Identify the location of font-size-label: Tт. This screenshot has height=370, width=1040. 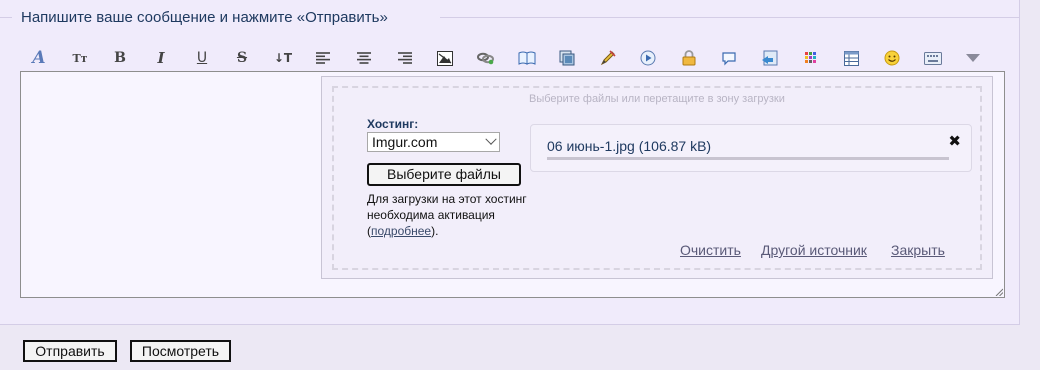
(80, 58).